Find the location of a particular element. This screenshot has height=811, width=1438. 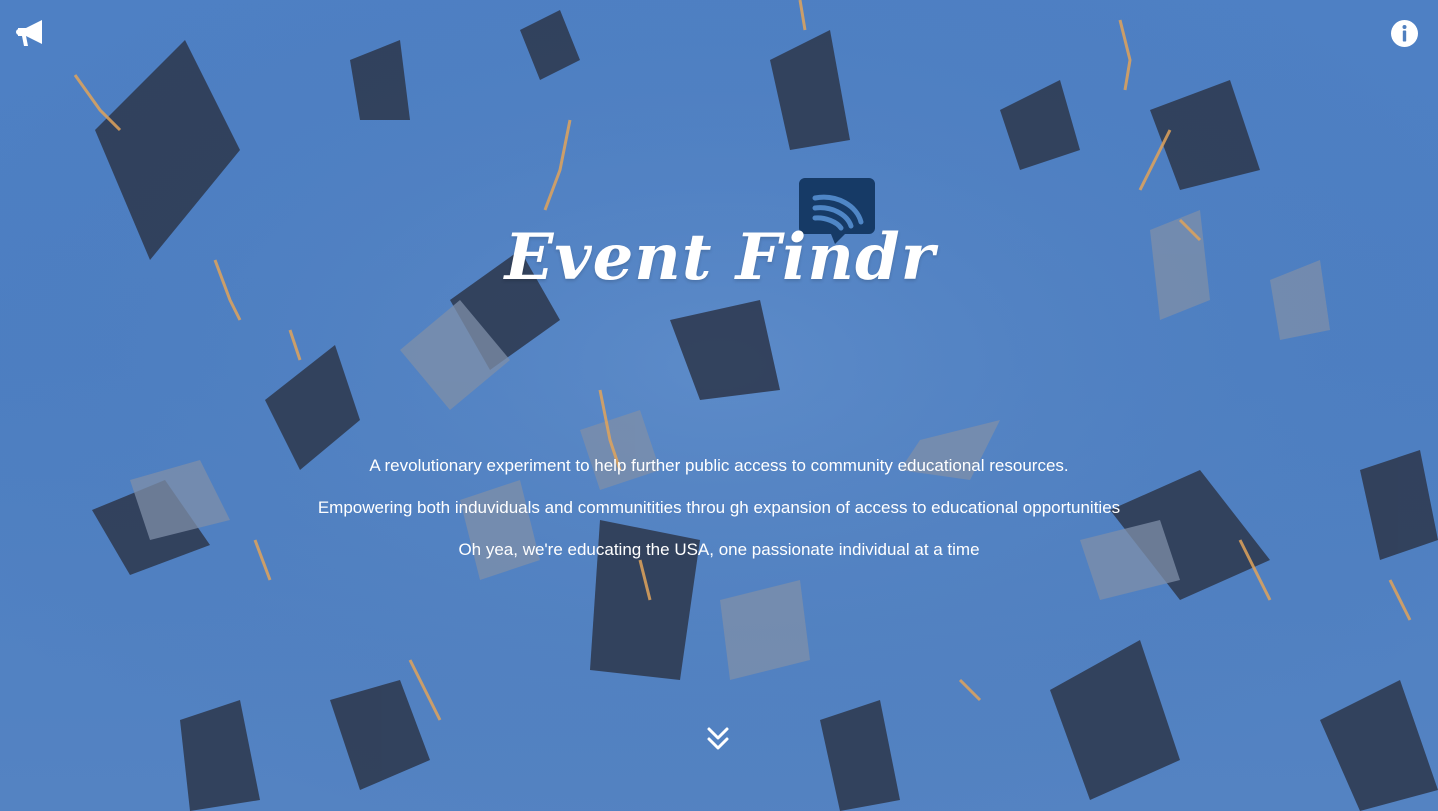

info-icon is located at coordinates (1404, 33).